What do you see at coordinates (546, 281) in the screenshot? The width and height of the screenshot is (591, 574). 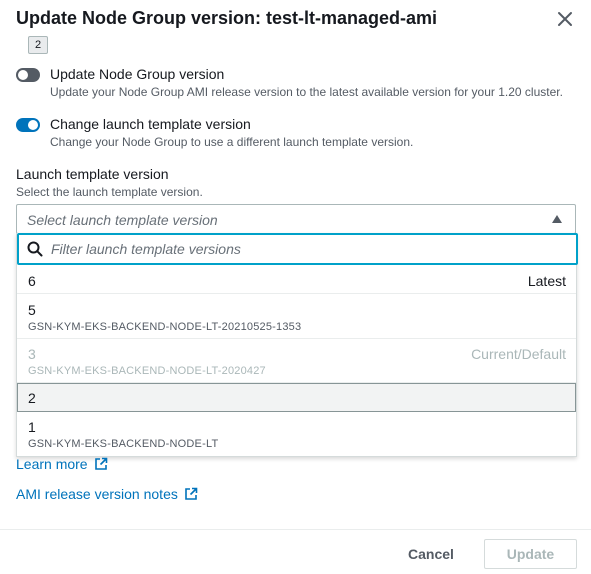 I see `version-option-tag: Latest` at bounding box center [546, 281].